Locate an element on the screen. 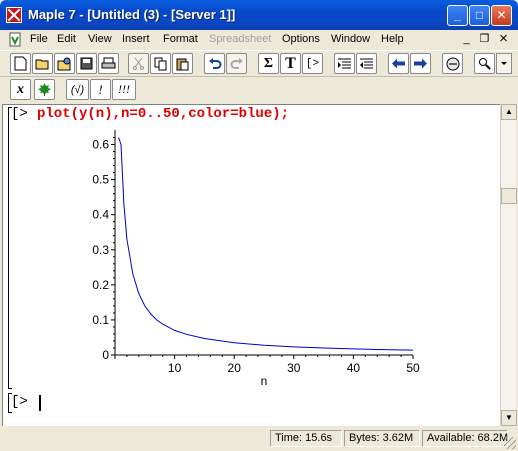 This screenshot has height=451, width=518. zoom-button is located at coordinates (484, 63).